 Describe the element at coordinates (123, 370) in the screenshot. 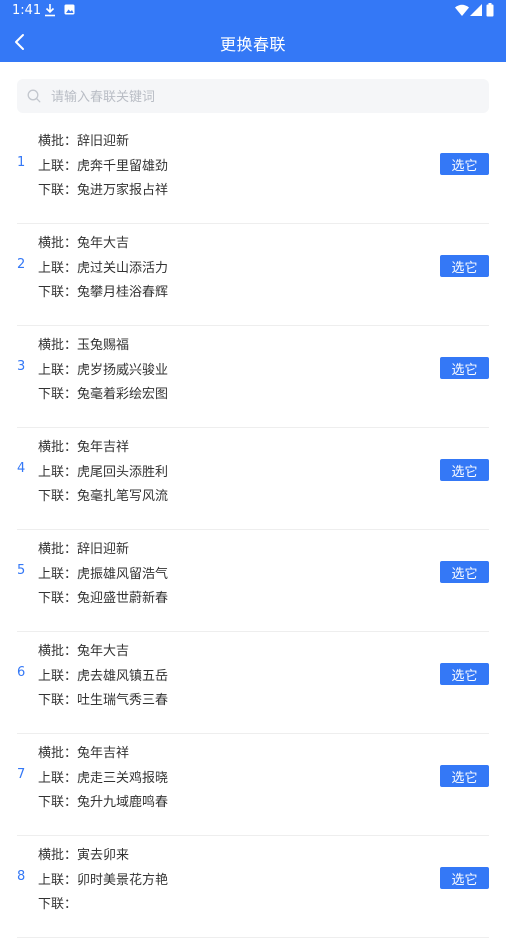

I see `upper-text: 虎岁扬威兴骏业` at that location.